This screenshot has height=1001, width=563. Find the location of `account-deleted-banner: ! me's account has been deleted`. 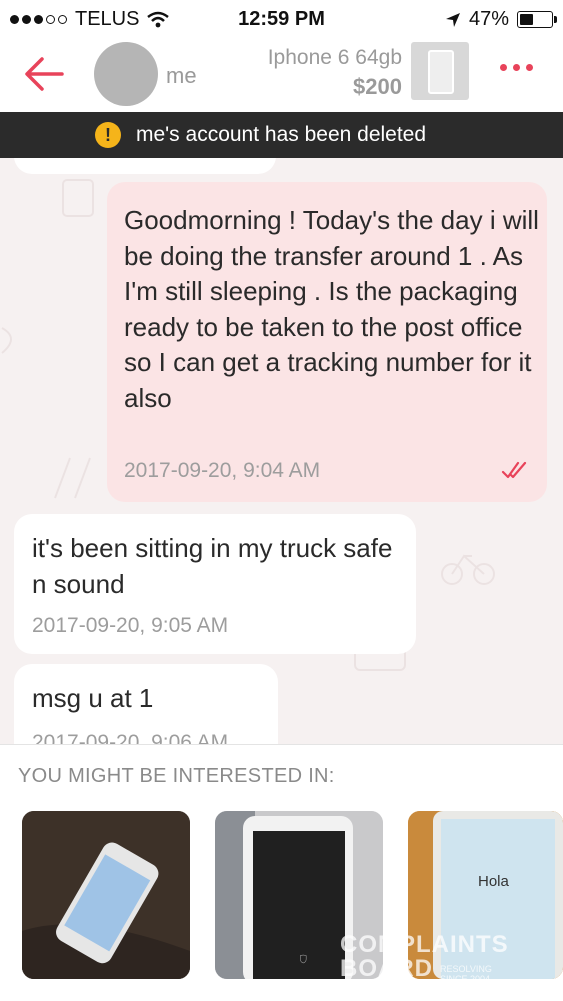

account-deleted-banner: ! me's account has been deleted is located at coordinates (281, 135).